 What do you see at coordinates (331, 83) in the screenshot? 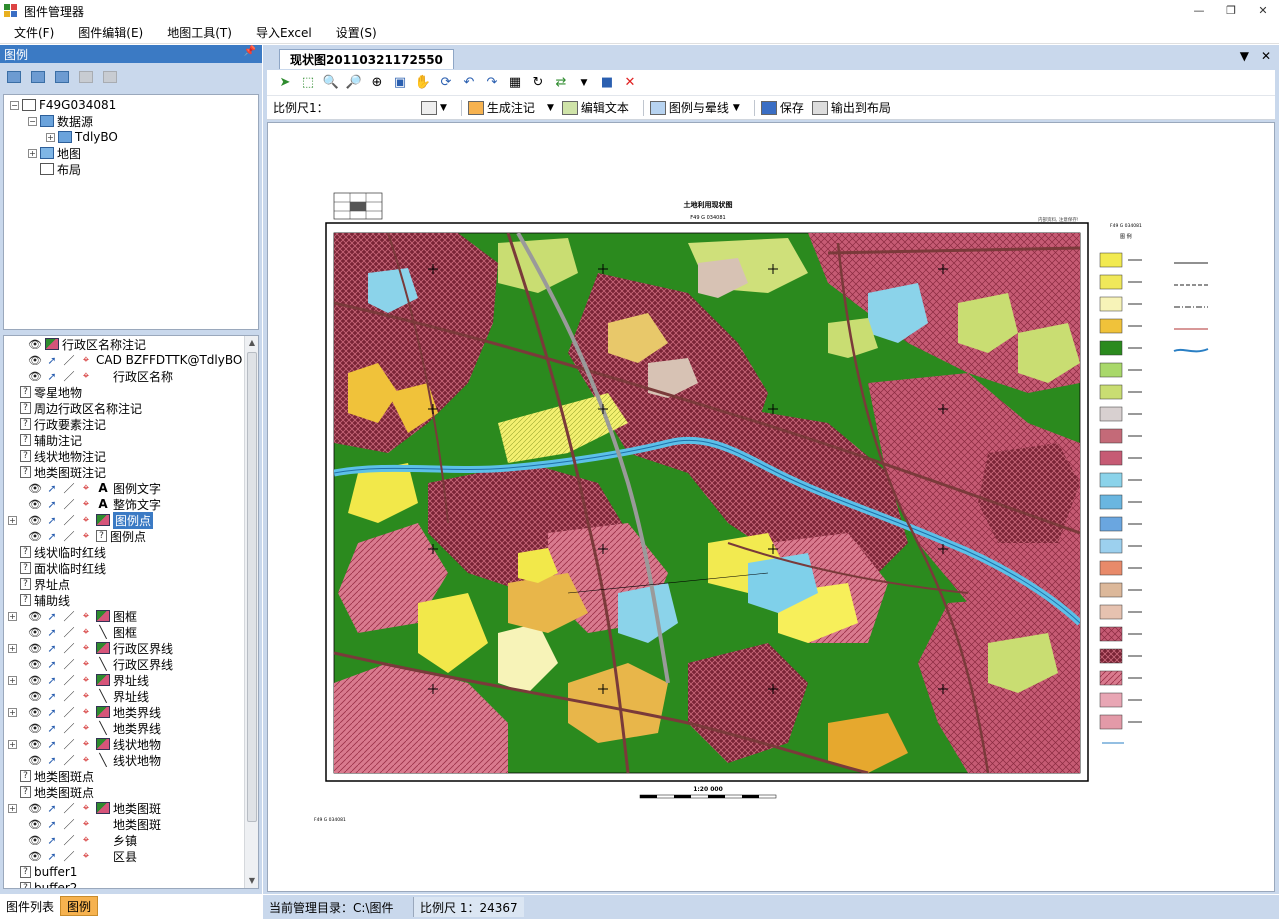
I see `zoom-in-icon: 🔍` at bounding box center [331, 83].